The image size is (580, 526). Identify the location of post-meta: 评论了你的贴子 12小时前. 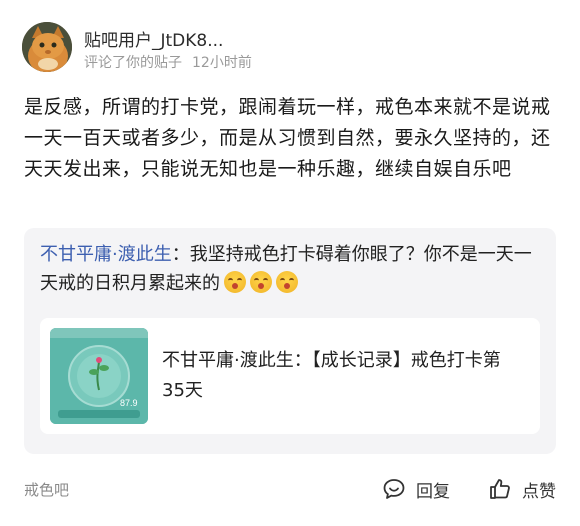
(168, 62).